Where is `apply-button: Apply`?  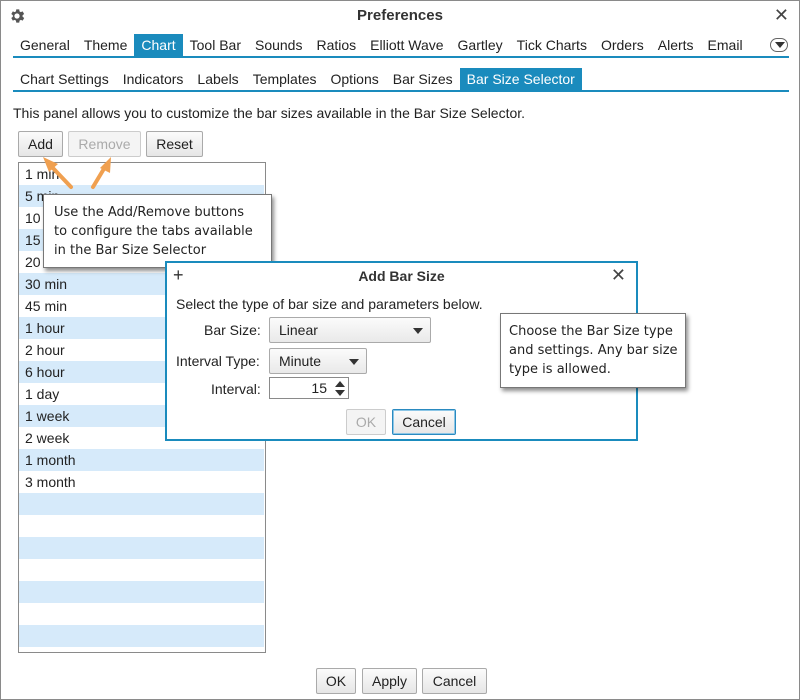 apply-button: Apply is located at coordinates (389, 681).